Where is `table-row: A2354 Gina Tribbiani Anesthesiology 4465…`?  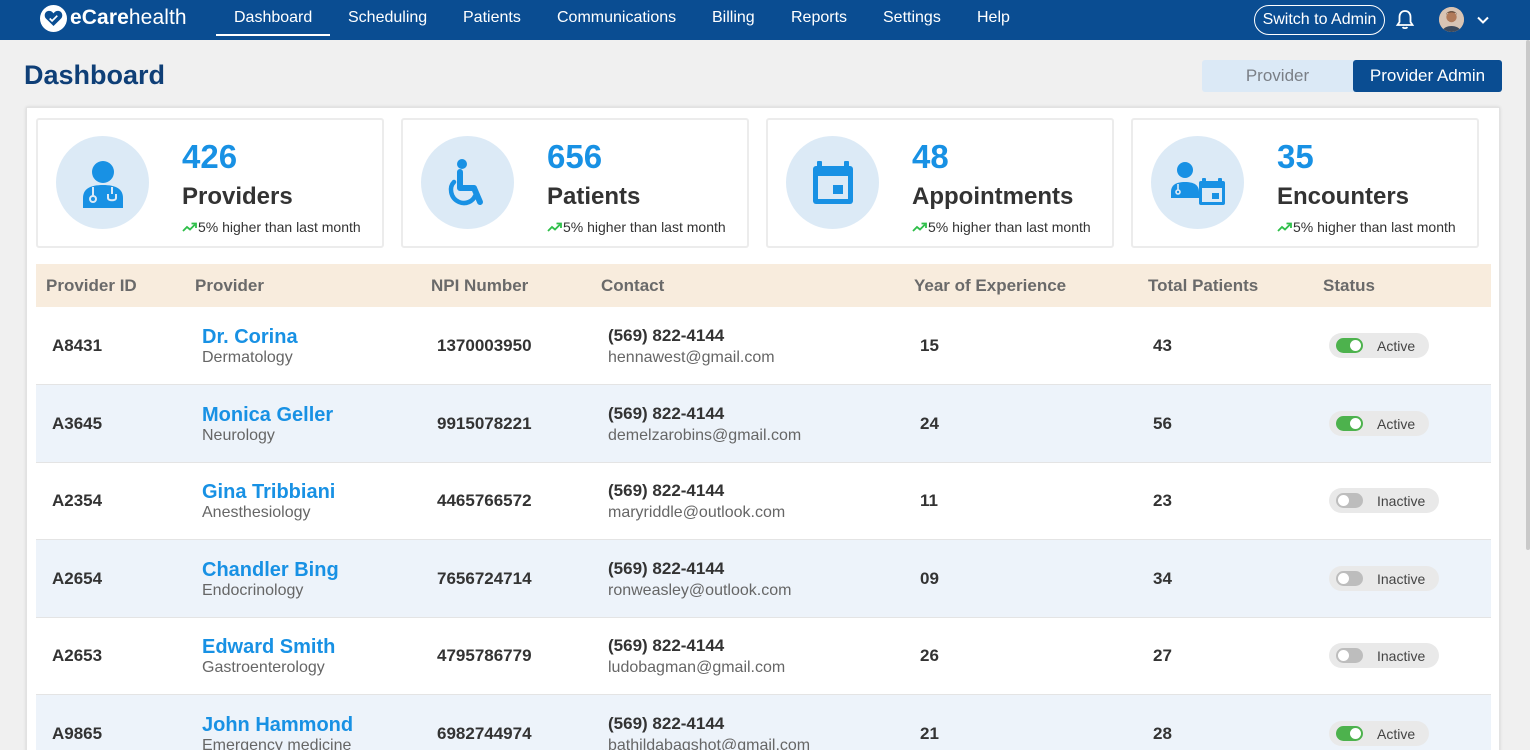
table-row: A2354 Gina Tribbiani Anesthesiology 4465… is located at coordinates (763, 501).